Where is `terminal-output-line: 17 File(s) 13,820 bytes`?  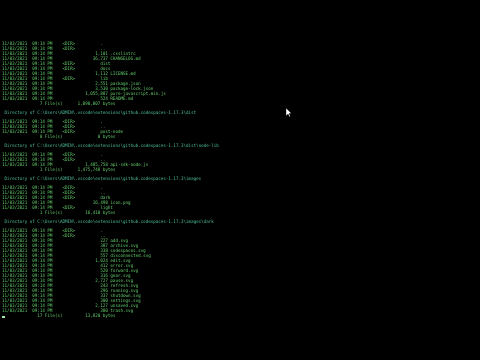 terminal-output-line: 17 File(s) 13,820 bytes is located at coordinates (59, 315).